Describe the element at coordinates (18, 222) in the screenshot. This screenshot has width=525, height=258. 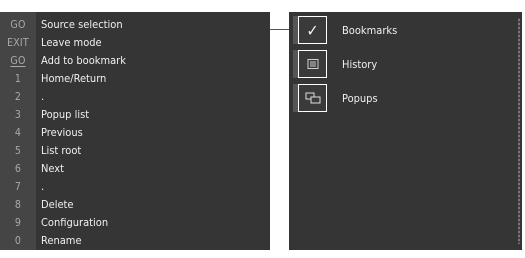
I see `key-label: 9` at that location.